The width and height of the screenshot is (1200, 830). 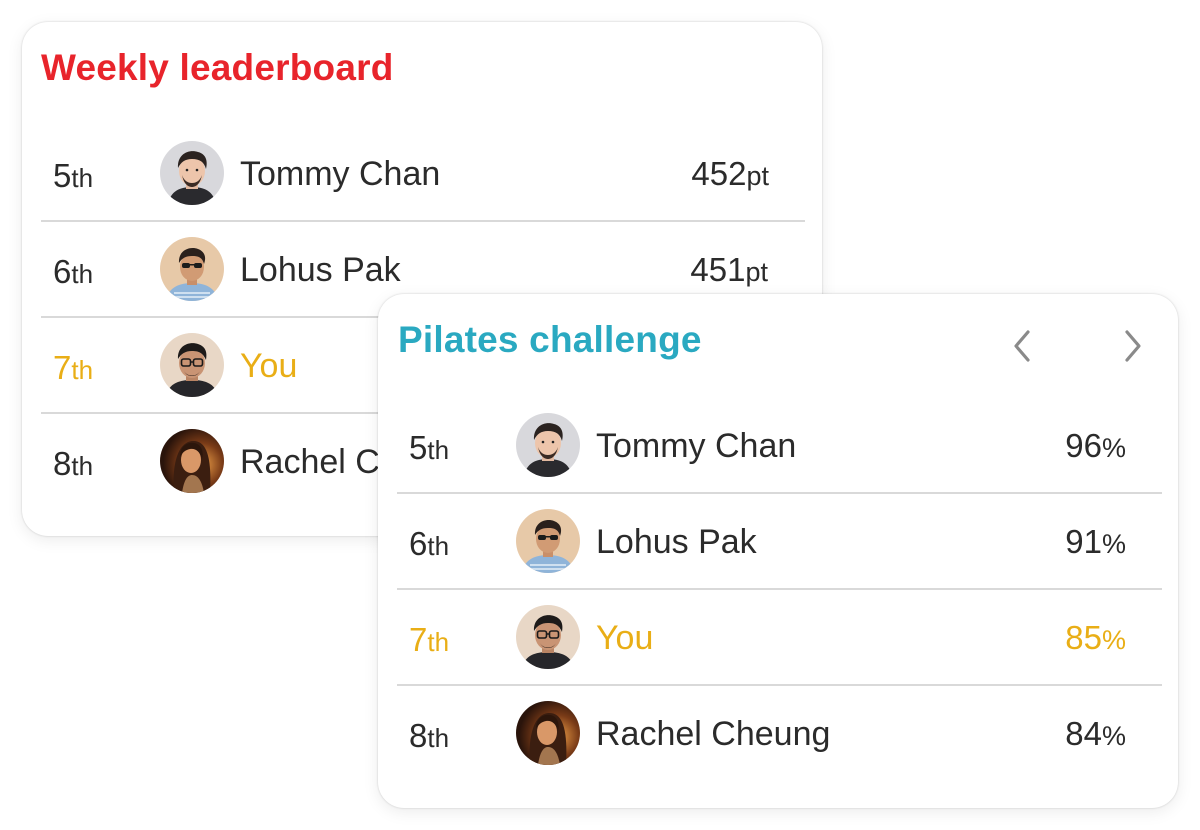 I want to click on player-score: 451pt, so click(x=729, y=269).